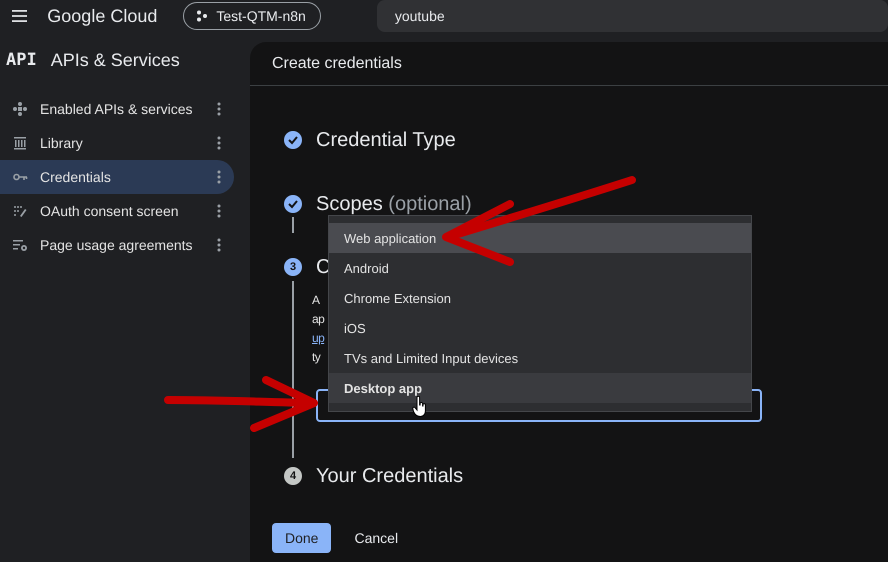 This screenshot has width=888, height=562. What do you see at coordinates (102, 16) in the screenshot?
I see `app-name: Google Cloud` at bounding box center [102, 16].